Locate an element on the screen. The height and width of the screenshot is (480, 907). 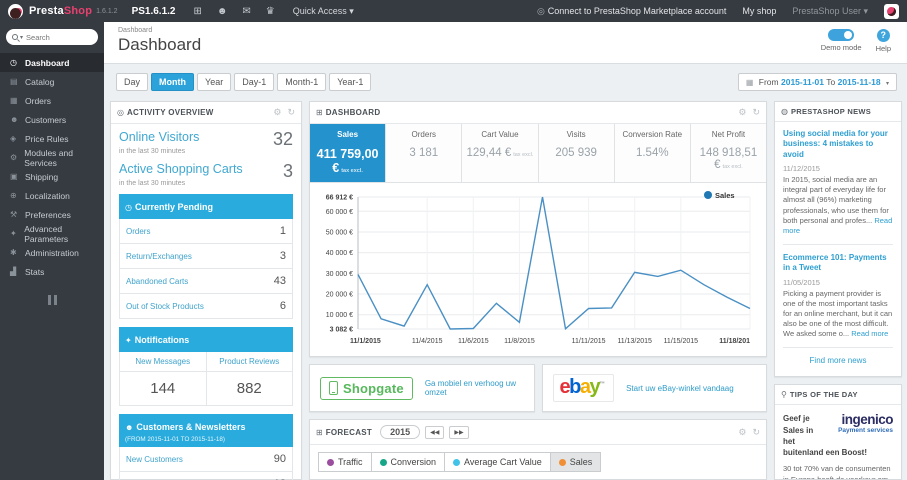
sidebar-item-label: Localization is located at coordinates (47, 195).